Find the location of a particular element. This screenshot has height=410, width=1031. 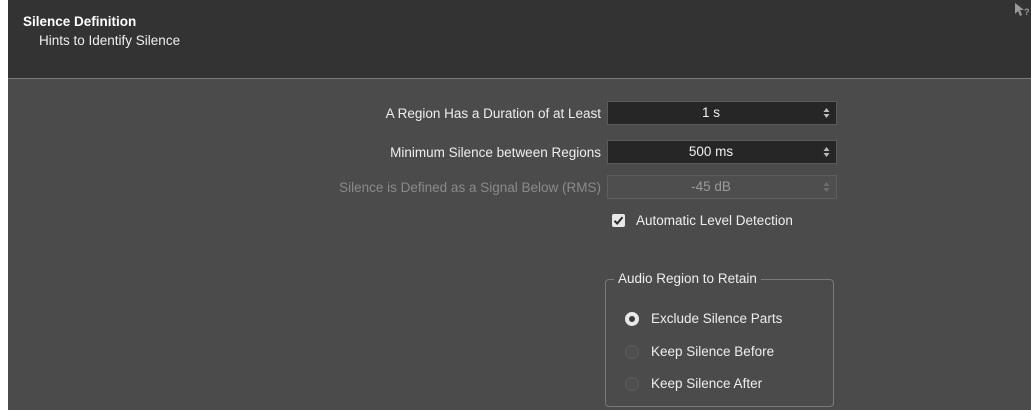

checkmark-icon is located at coordinates (618, 220).